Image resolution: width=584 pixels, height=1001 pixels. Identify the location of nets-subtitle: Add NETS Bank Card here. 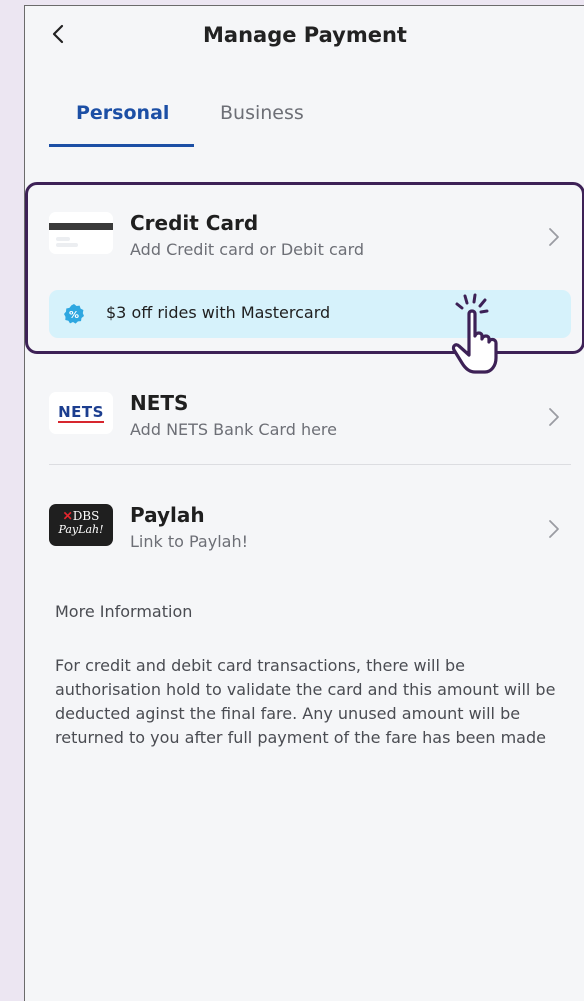
(233, 429).